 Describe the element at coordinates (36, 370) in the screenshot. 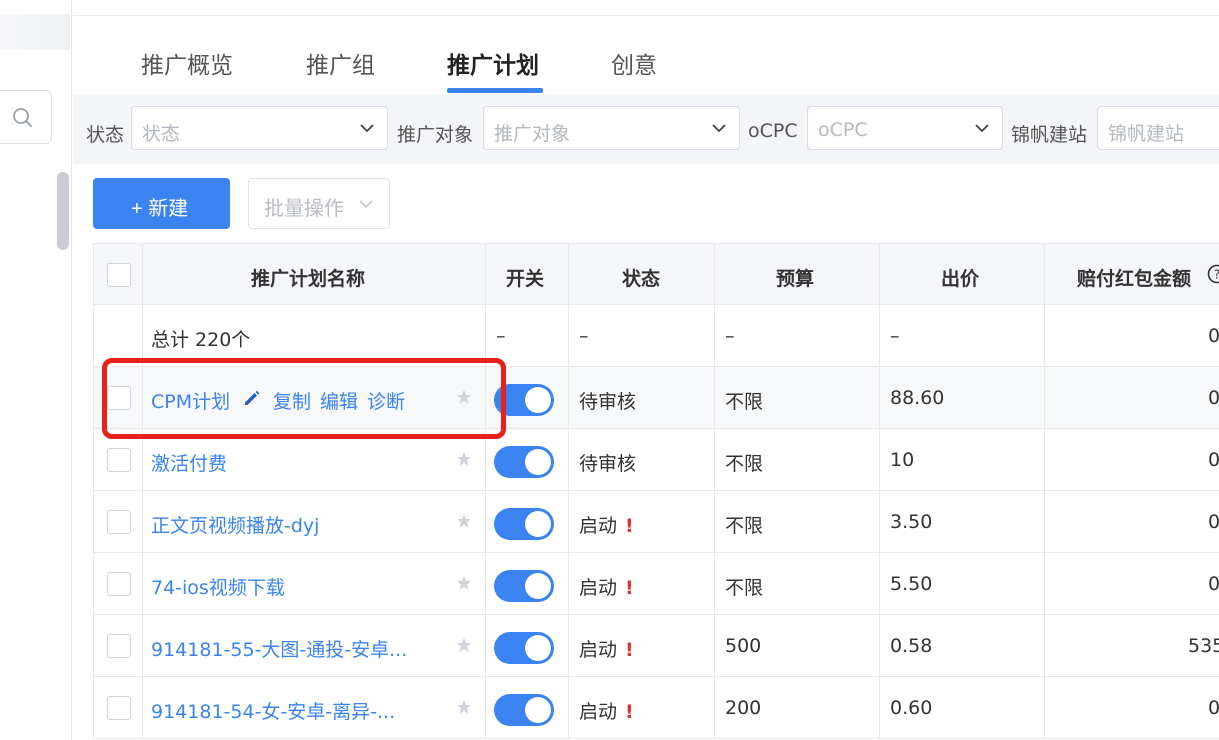

I see `left-sidebar` at that location.